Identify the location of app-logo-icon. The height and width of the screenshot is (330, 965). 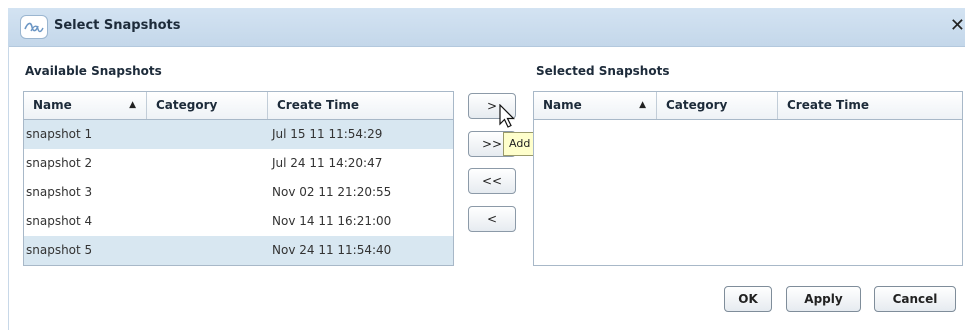
(34, 27).